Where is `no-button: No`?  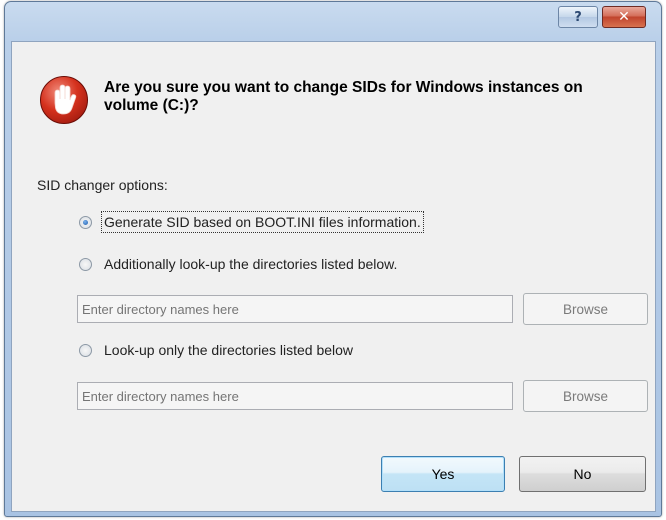
no-button: No is located at coordinates (582, 474).